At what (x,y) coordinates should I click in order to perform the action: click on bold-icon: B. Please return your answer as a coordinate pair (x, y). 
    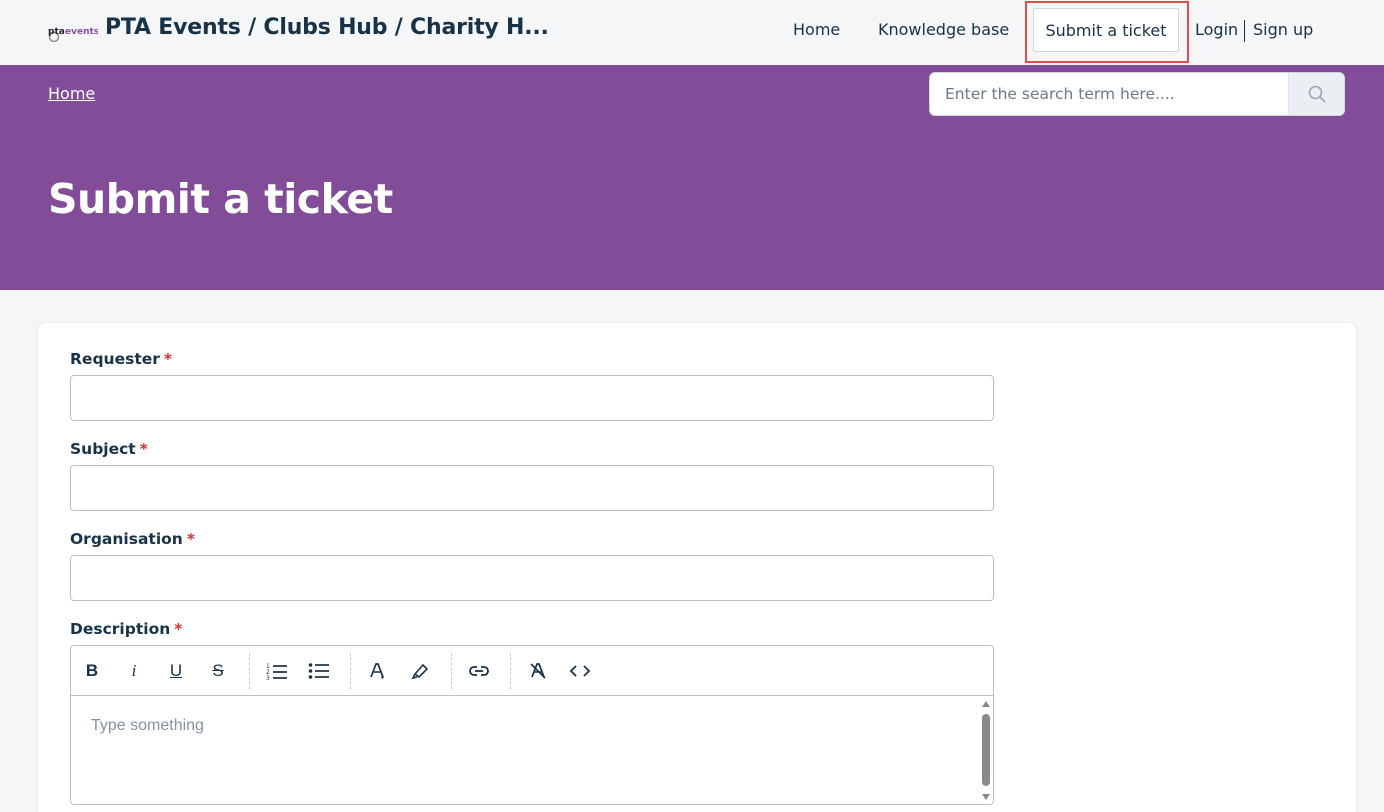
    Looking at the image, I should click on (92, 671).